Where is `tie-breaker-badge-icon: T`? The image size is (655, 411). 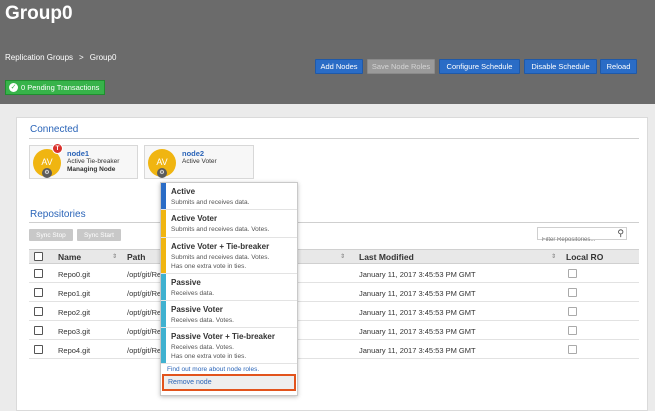
tie-breaker-badge-icon: T is located at coordinates (57, 148).